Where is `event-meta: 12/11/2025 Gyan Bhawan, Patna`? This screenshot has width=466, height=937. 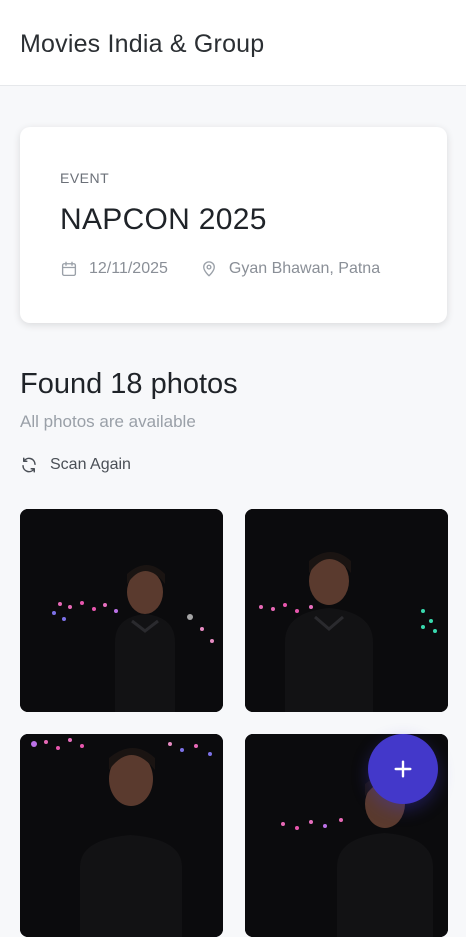 event-meta: 12/11/2025 Gyan Bhawan, Patna is located at coordinates (220, 269).